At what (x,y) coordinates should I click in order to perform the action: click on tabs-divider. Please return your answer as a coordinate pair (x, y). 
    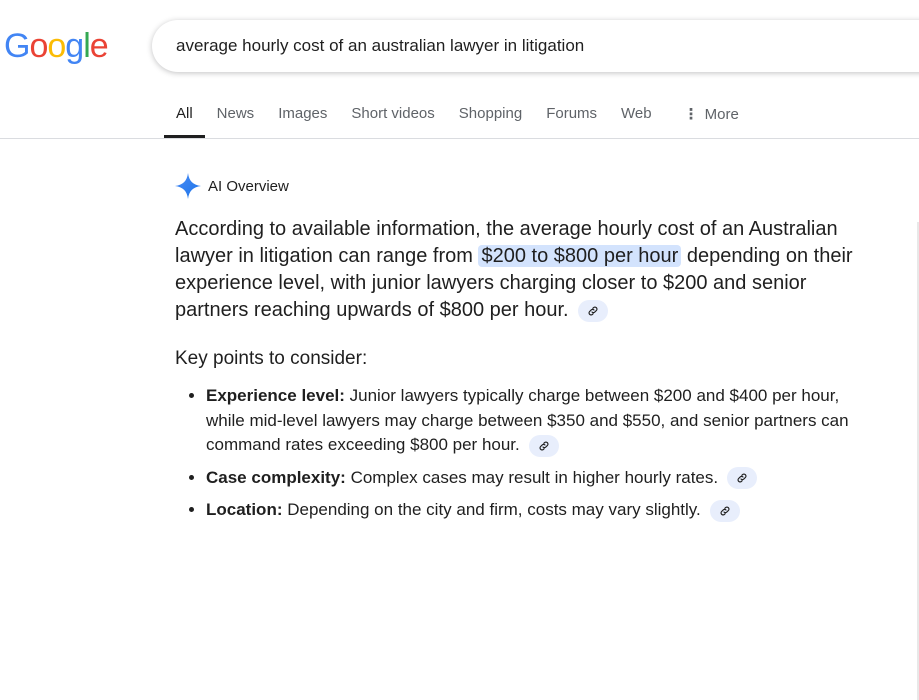
    Looking at the image, I should click on (459, 138).